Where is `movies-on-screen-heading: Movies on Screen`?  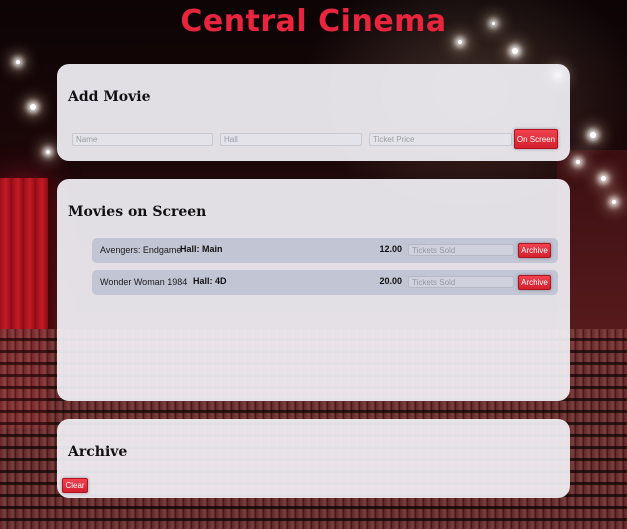
movies-on-screen-heading: Movies on Screen is located at coordinates (137, 212).